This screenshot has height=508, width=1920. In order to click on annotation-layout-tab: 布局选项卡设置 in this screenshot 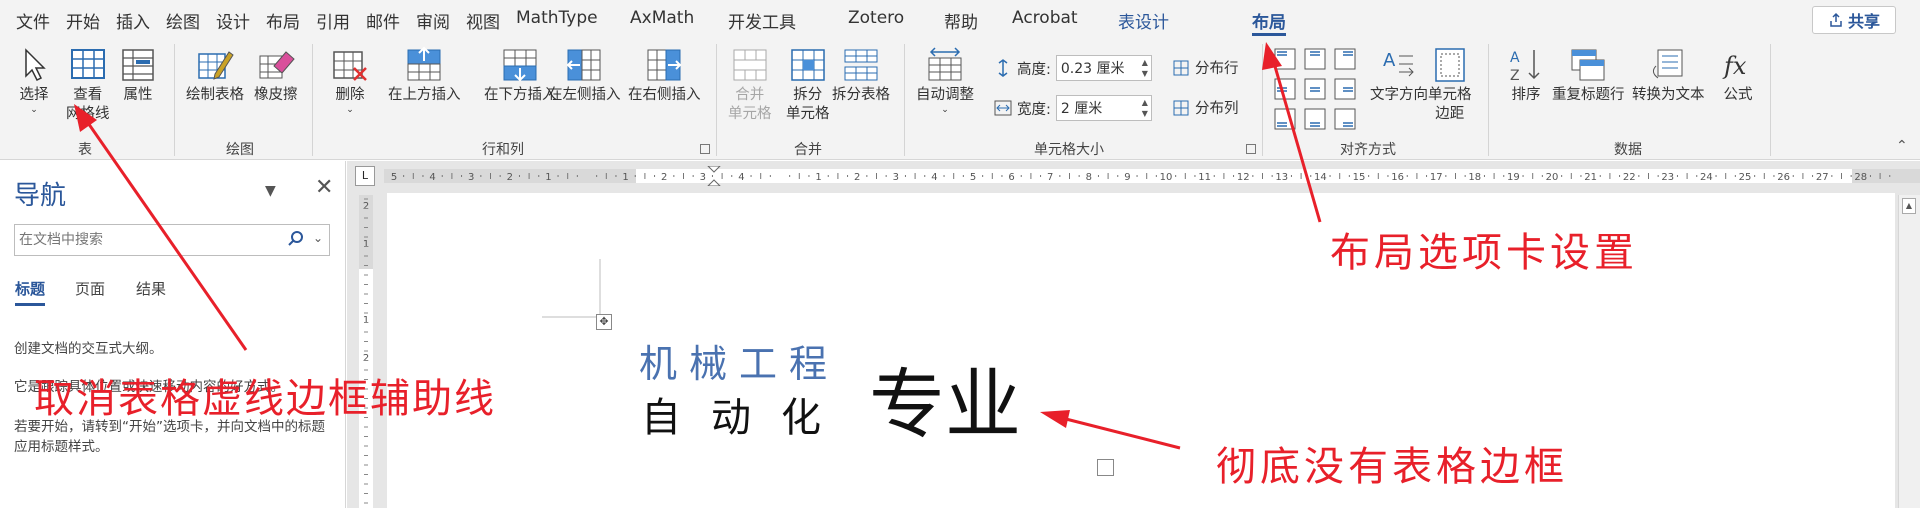, I will do `click(1484, 253)`.